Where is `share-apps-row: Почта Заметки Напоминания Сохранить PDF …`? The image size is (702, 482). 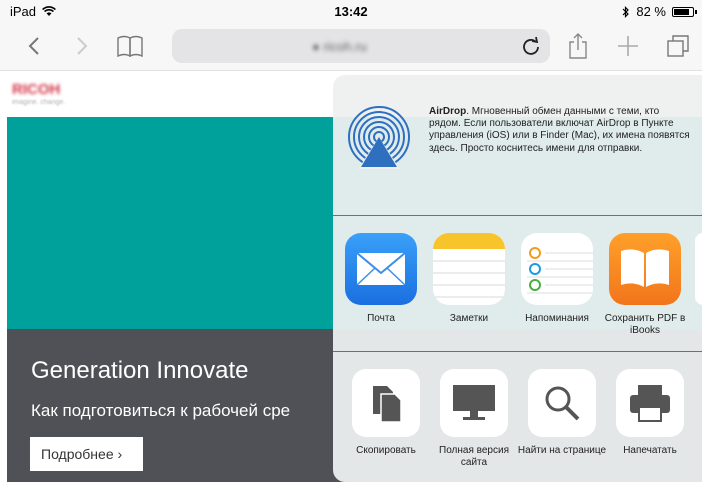 share-apps-row: Почта Заметки Напоминания Сохранить PDF … is located at coordinates (517, 284).